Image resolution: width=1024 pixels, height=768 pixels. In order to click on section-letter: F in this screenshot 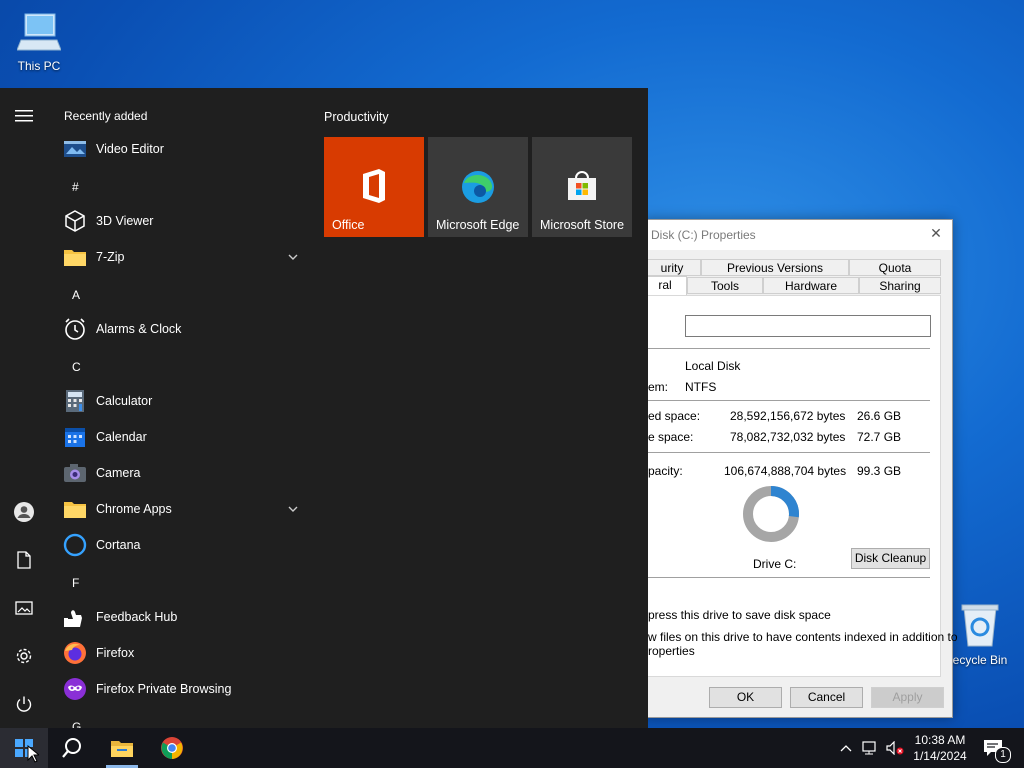, I will do `click(75, 583)`.